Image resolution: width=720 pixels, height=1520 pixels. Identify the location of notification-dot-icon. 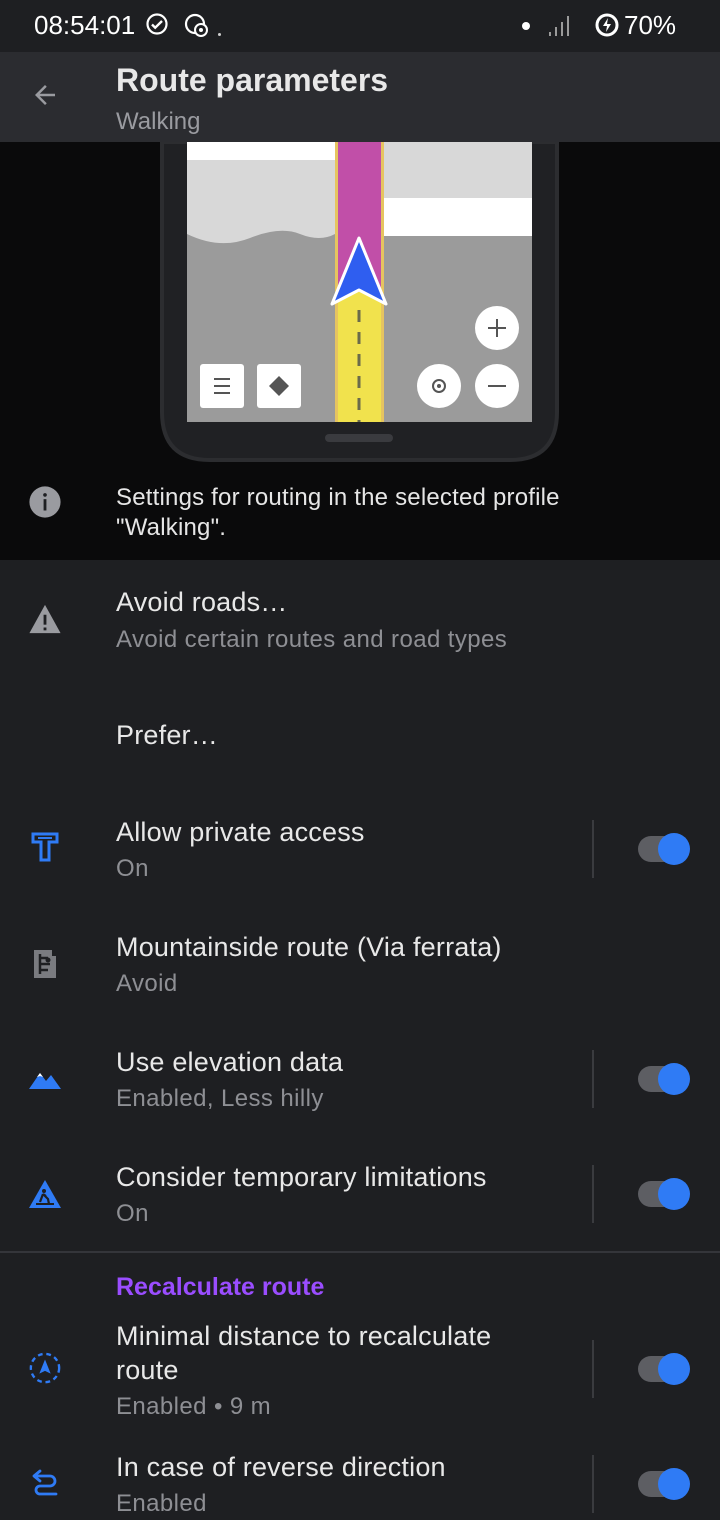
(526, 26).